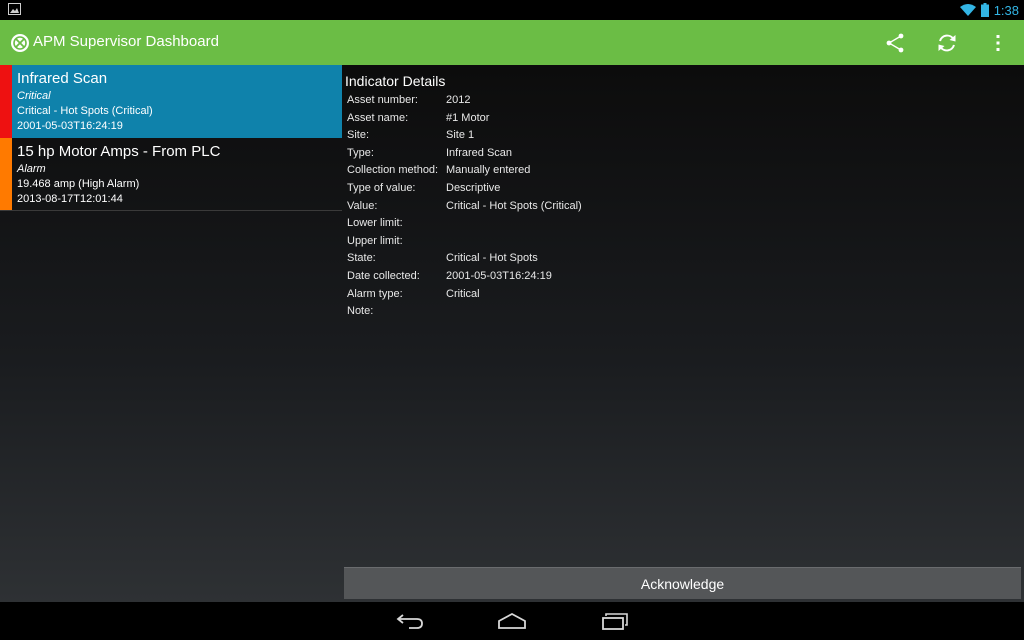  What do you see at coordinates (680, 244) in the screenshot?
I see `detail-row-upper-limit: Upper limit:` at bounding box center [680, 244].